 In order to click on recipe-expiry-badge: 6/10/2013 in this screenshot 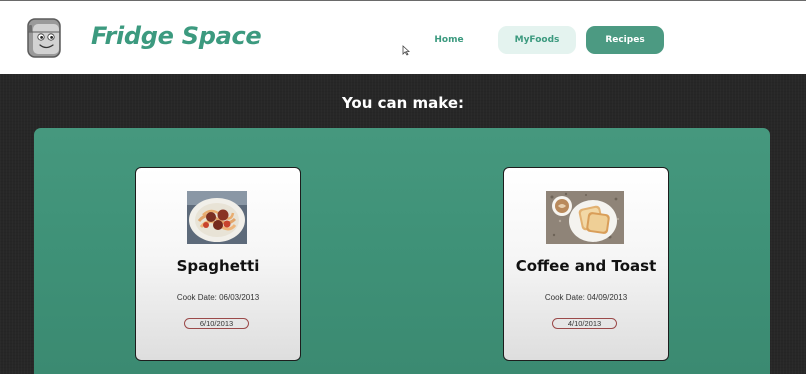, I will do `click(216, 323)`.